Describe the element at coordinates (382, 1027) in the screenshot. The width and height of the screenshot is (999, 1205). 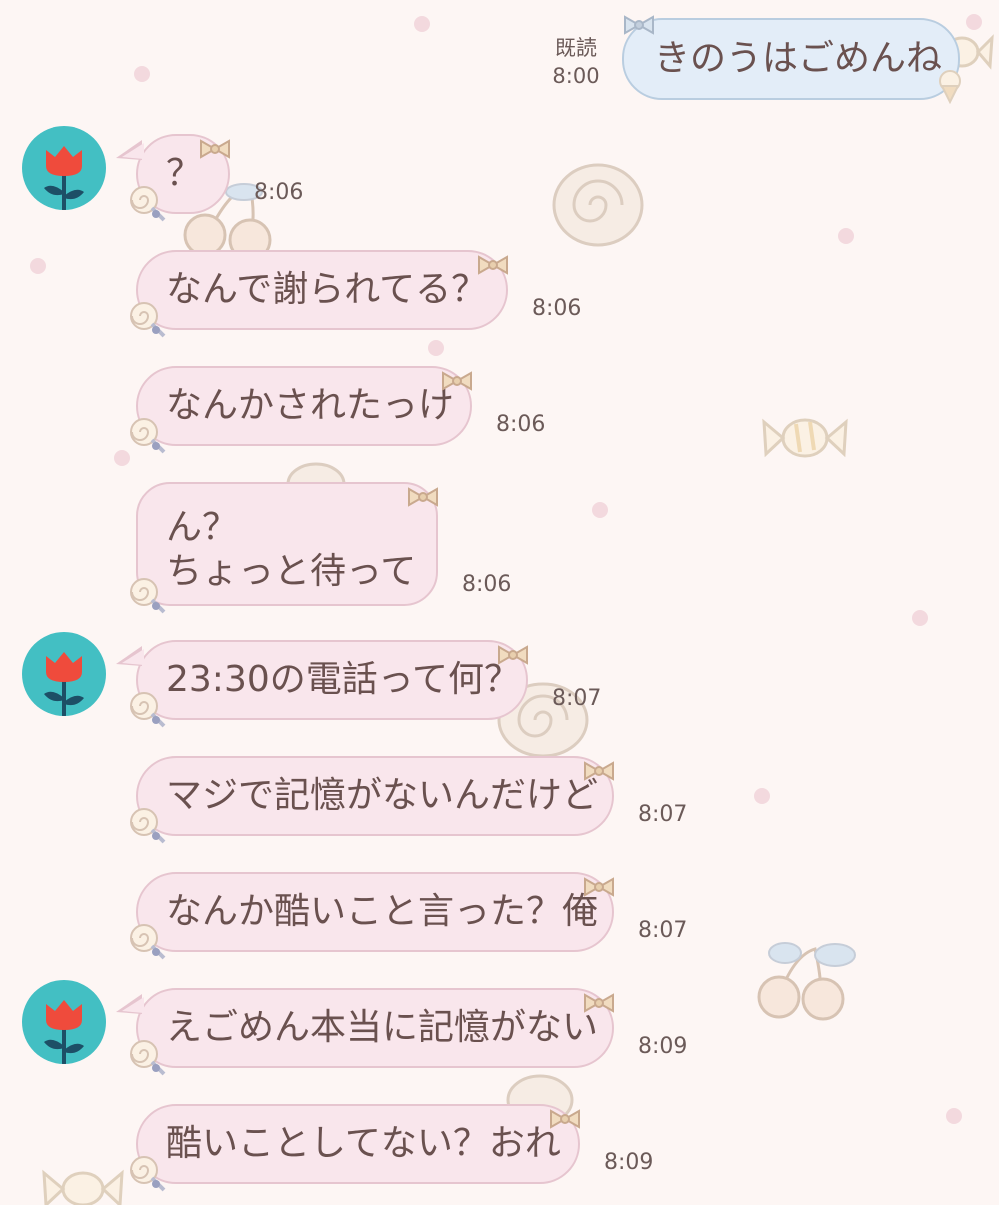
I see `message-text: えごめん本当に記憶がない` at that location.